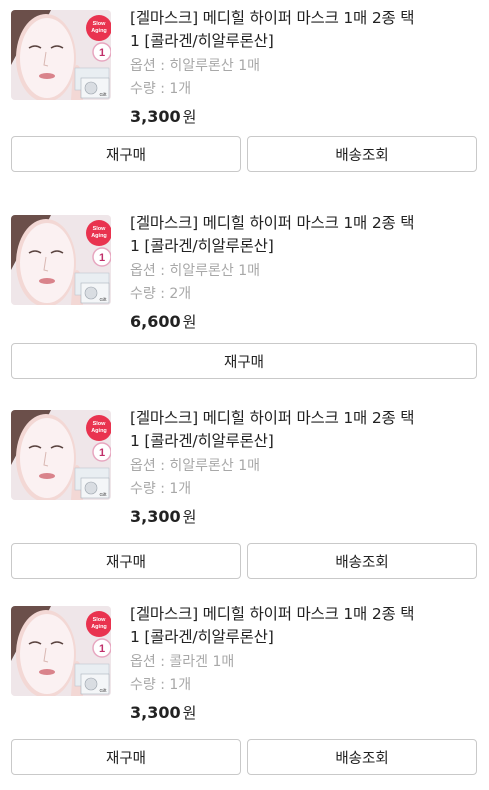  What do you see at coordinates (182, 662) in the screenshot?
I see `product-option: 옵션 : 콜라겐 1매` at bounding box center [182, 662].